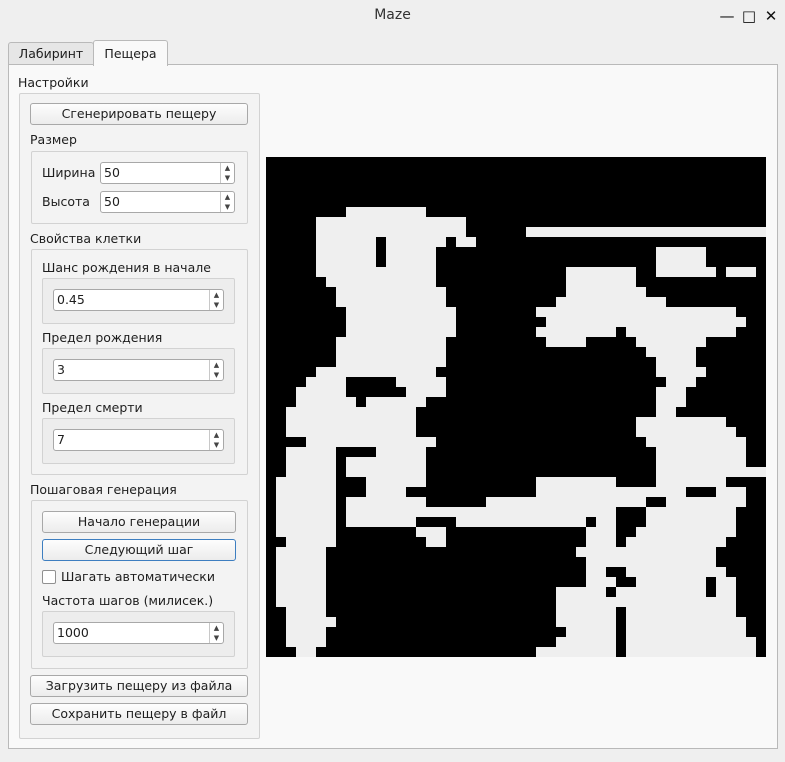  I want to click on death-limit-input, so click(132, 439).